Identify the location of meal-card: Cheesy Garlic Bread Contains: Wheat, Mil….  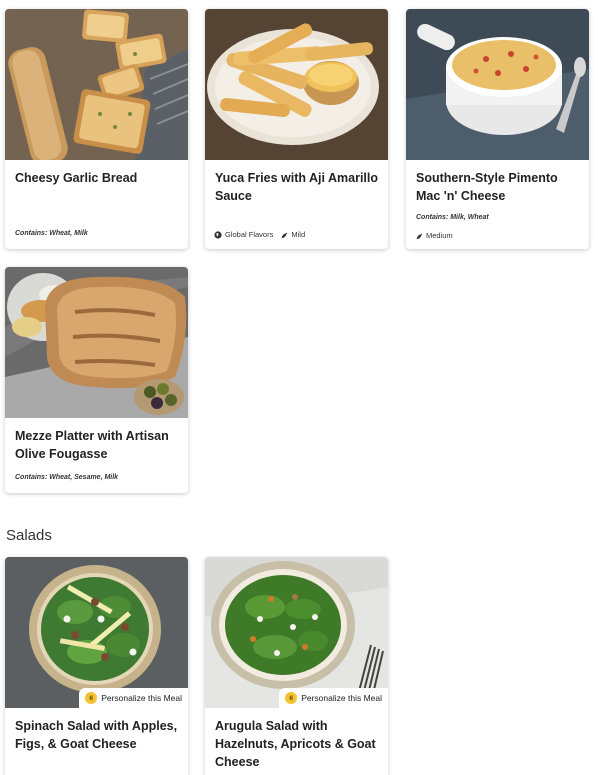
(96, 129).